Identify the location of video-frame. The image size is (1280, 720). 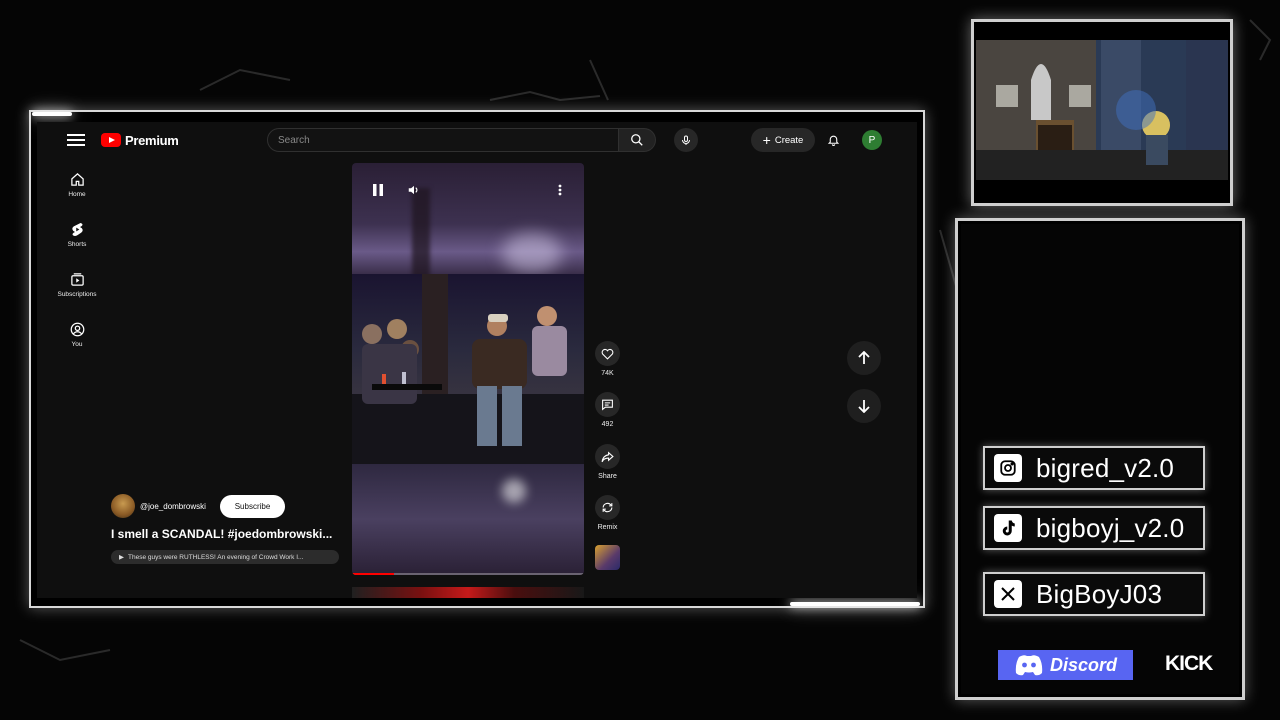
(468, 369).